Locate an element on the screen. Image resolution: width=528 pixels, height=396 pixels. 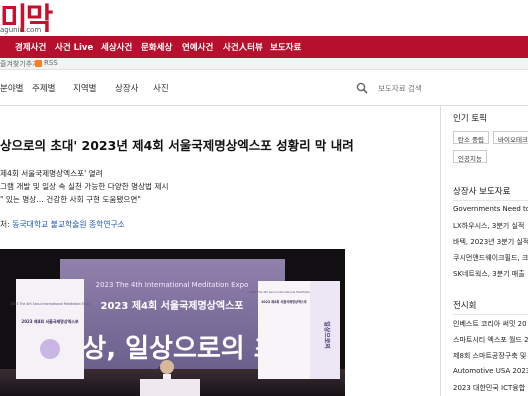
section-nav: 분야별 주제별 지역별 상장사 사진 is located at coordinates (264, 88).